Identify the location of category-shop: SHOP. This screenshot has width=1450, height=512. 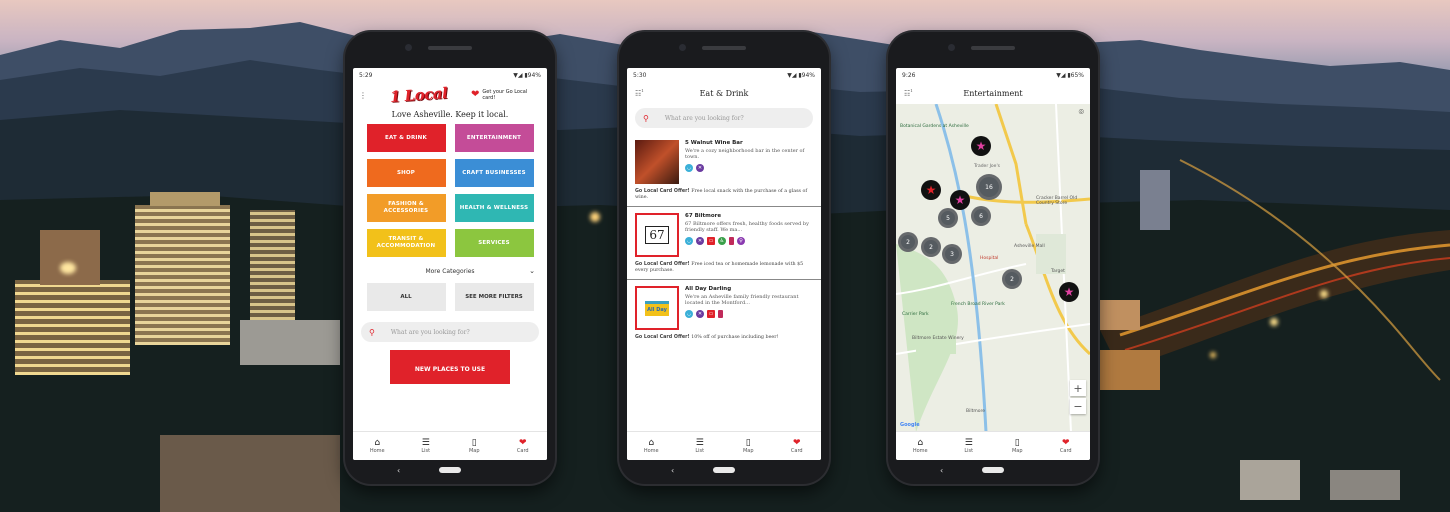
(406, 173).